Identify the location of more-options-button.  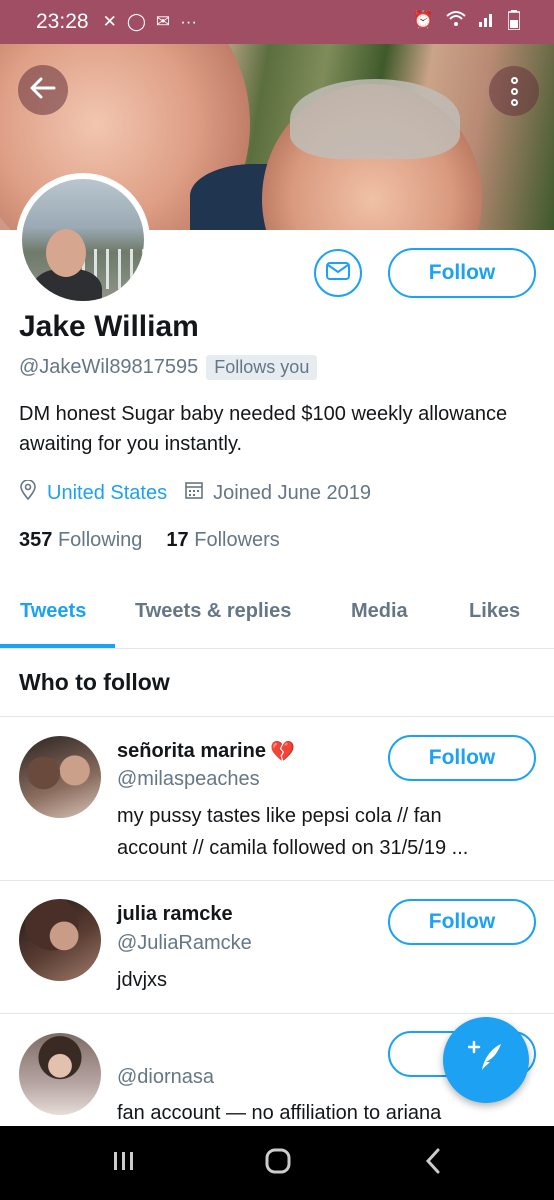
(514, 91).